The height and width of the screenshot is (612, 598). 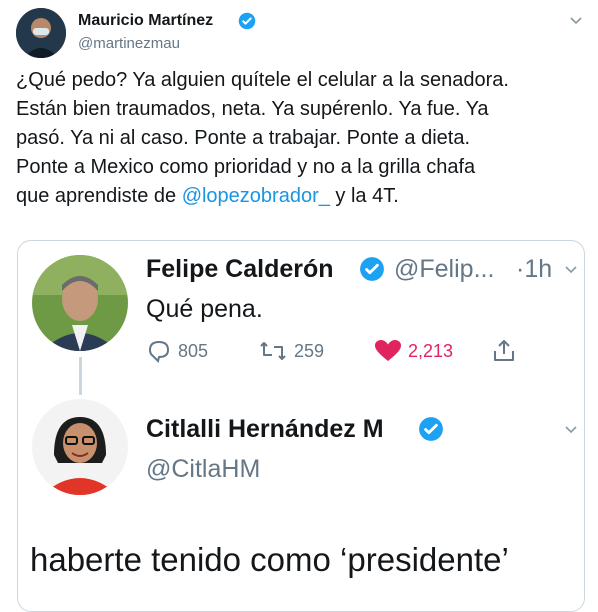 What do you see at coordinates (265, 429) in the screenshot?
I see `quoted-name: Citlalli Hernández M` at bounding box center [265, 429].